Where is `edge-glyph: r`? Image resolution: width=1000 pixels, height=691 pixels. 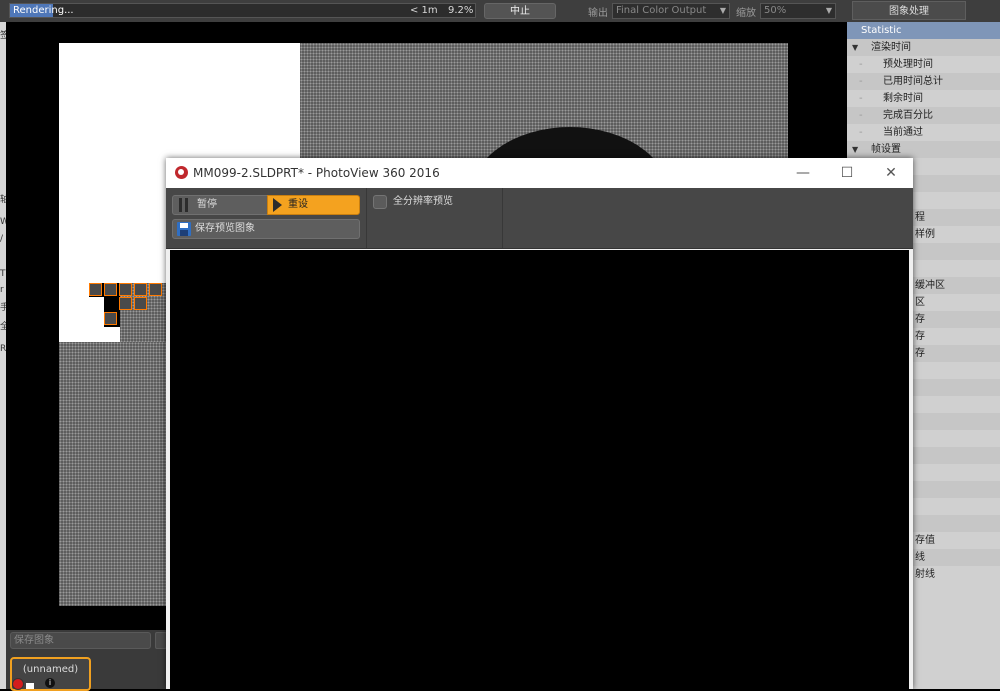 edge-glyph: r is located at coordinates (2, 290).